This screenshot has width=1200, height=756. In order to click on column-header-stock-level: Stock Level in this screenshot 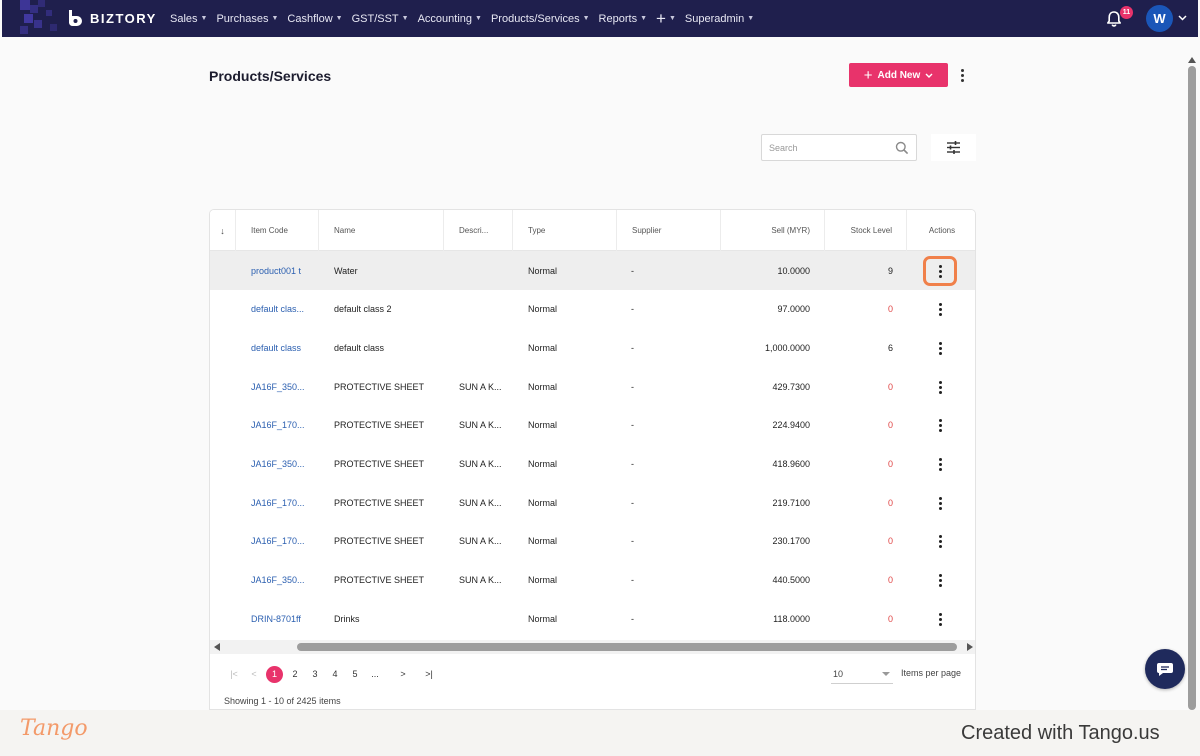, I will do `click(866, 230)`.